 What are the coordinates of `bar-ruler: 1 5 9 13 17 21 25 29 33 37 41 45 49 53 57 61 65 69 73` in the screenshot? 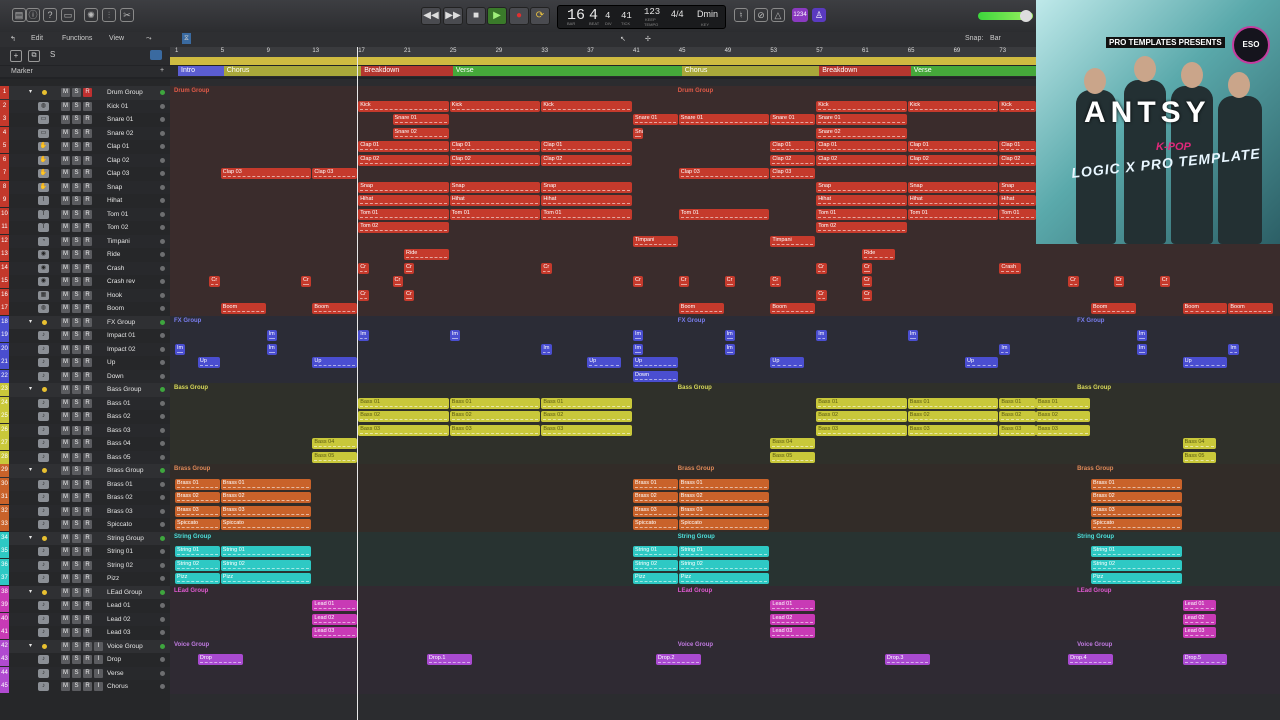 It's located at (603, 52).